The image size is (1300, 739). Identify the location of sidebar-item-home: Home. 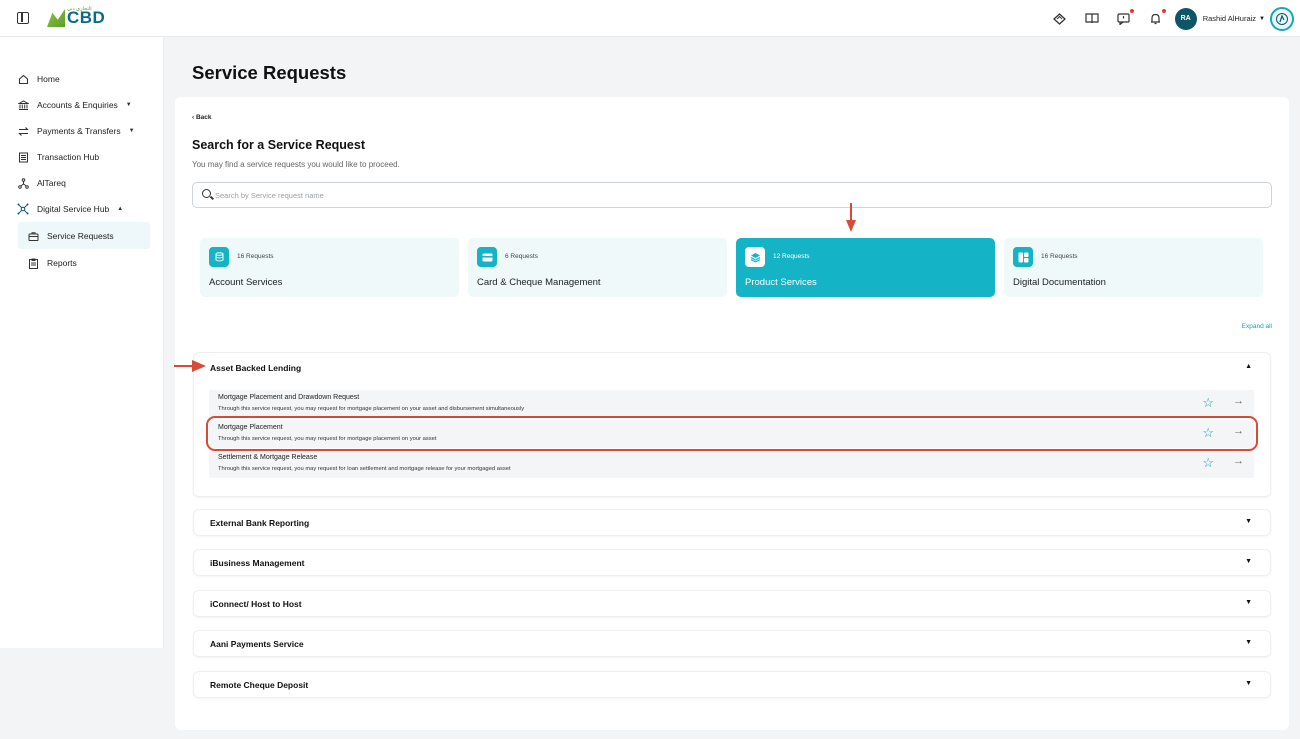
(38, 79).